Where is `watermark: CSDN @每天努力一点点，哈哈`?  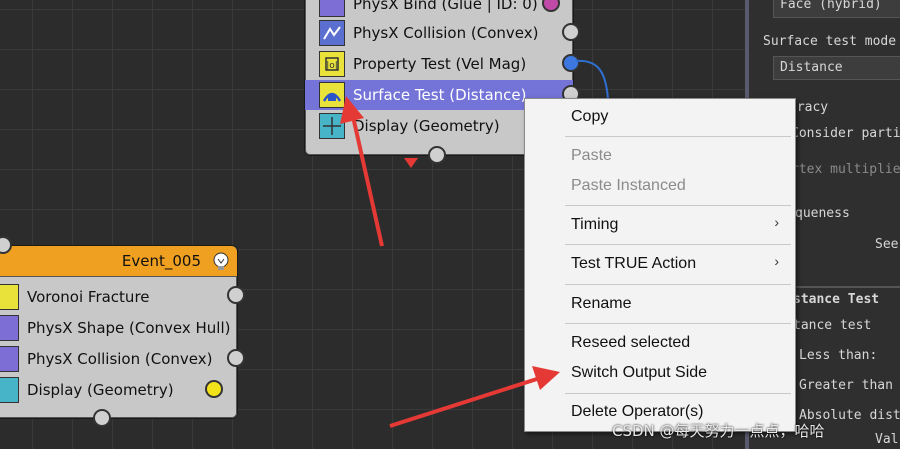
watermark: CSDN @每天努力一点点，哈哈 is located at coordinates (718, 431).